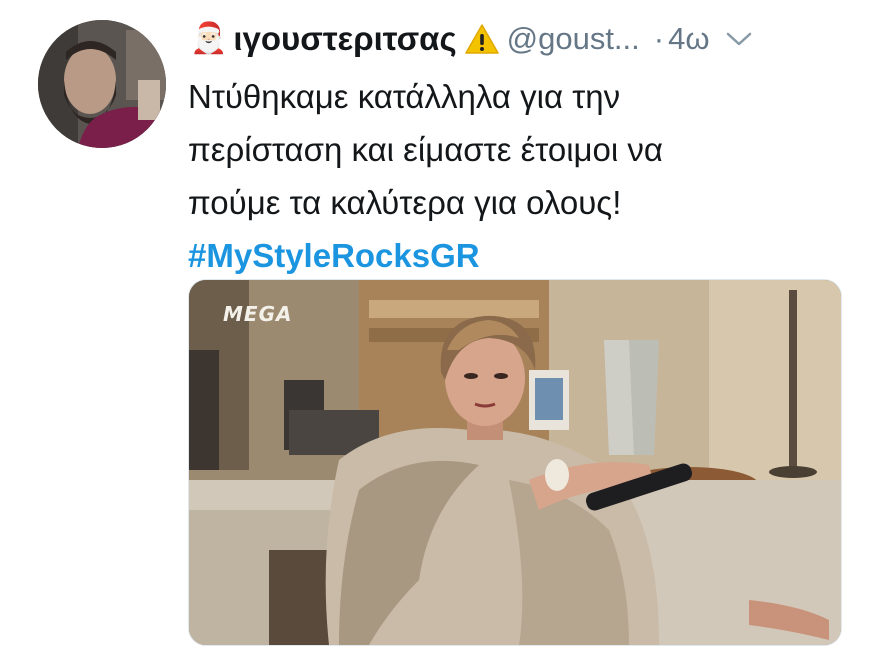 This screenshot has width=880, height=649. Describe the element at coordinates (344, 39) in the screenshot. I see `author-display-name: ιγουστεριτσας` at that location.